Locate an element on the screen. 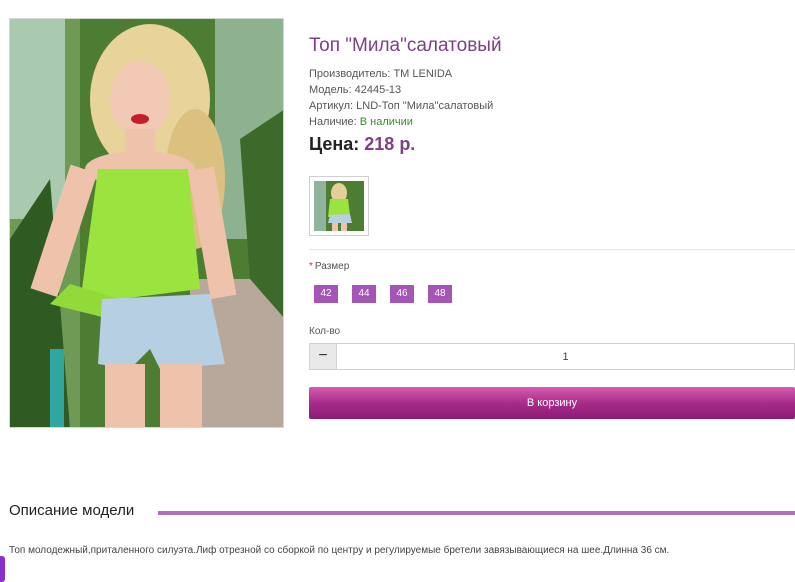  thumbnail-photo is located at coordinates (339, 206).